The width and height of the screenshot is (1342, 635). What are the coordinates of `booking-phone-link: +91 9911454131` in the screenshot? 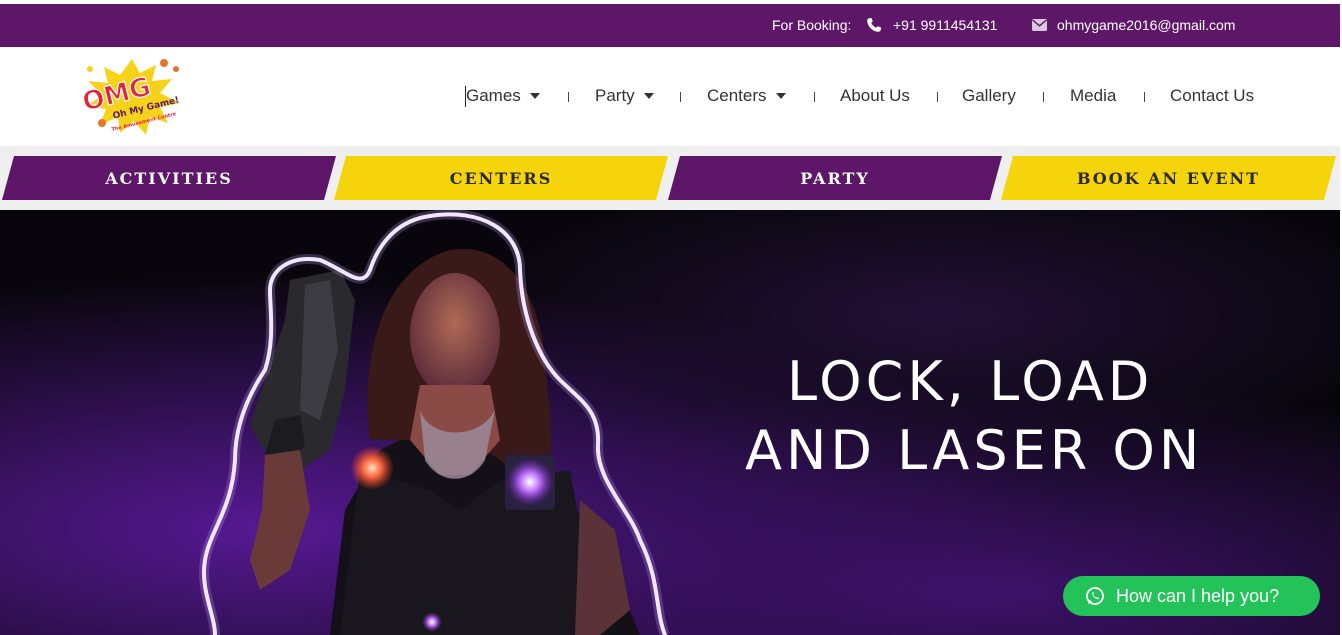 It's located at (945, 25).